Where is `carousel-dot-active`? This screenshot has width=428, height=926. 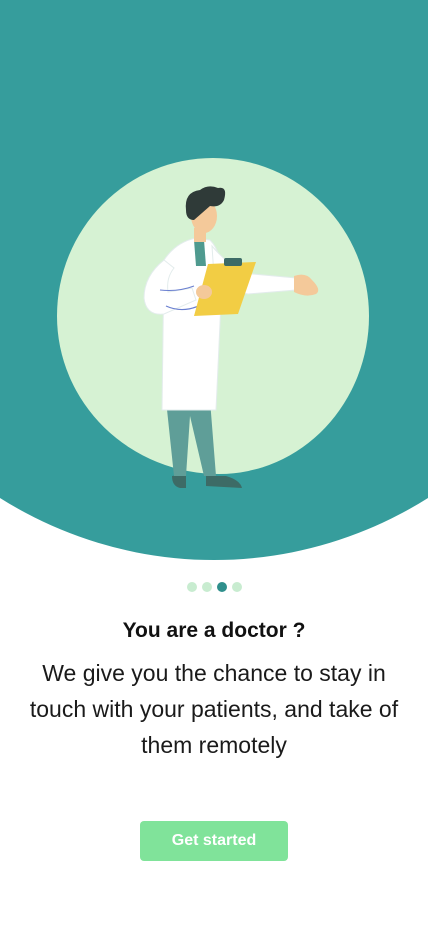 carousel-dot-active is located at coordinates (221, 587).